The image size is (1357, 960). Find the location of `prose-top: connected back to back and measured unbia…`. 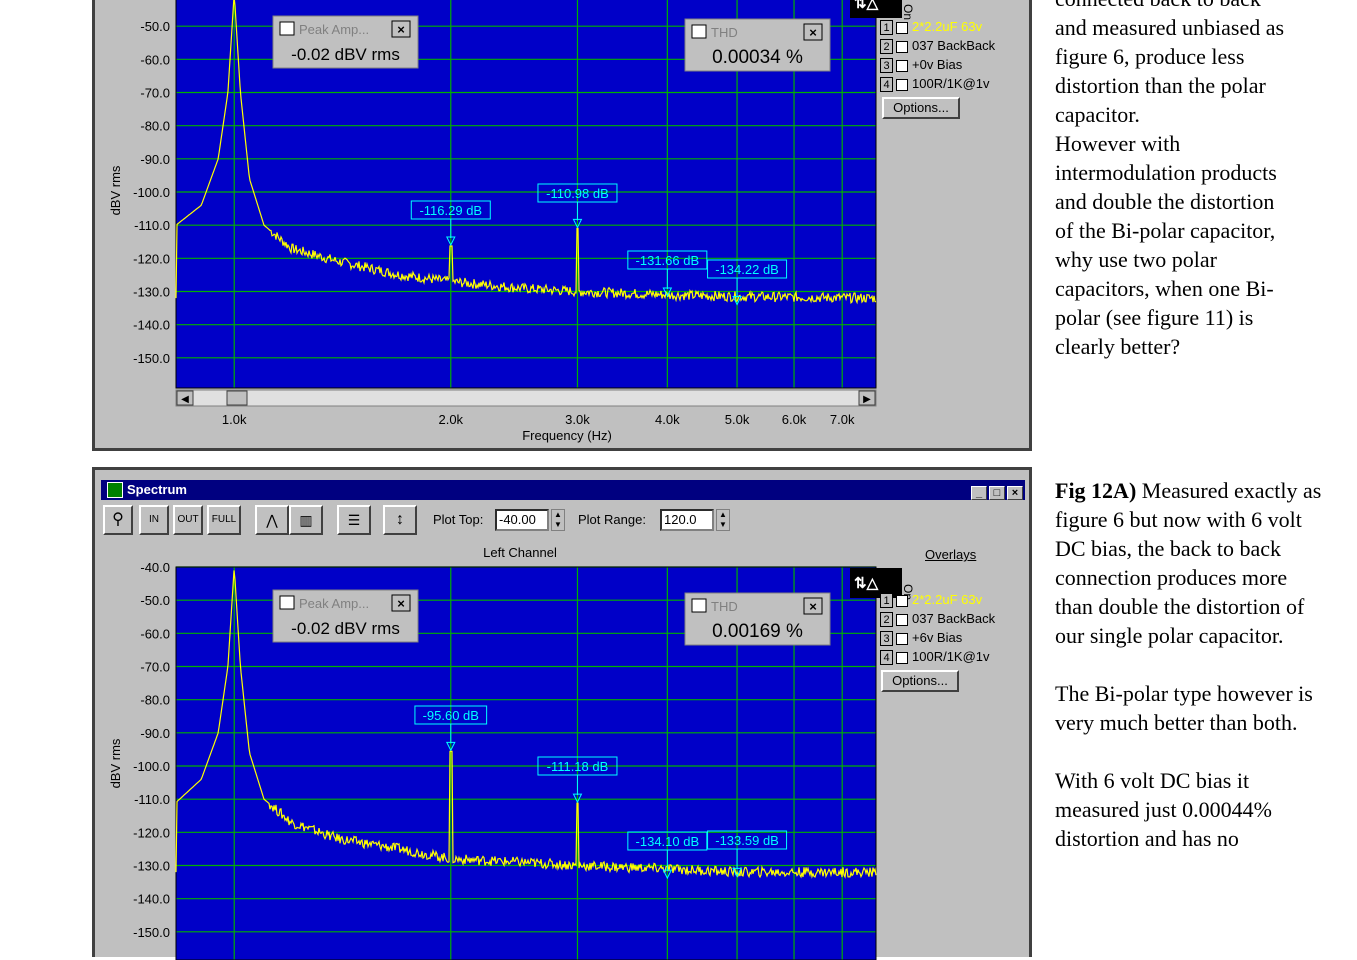

prose-top: connected back to back and measured unbia… is located at coordinates (1190, 180).